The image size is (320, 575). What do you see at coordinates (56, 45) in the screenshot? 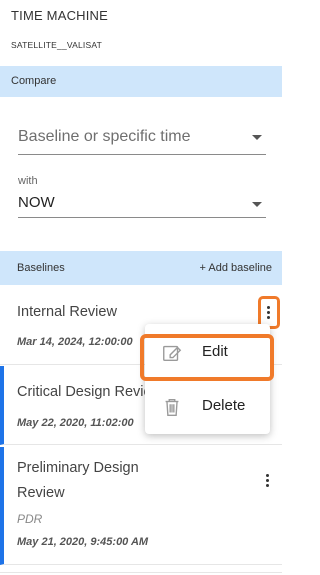
I see `page-subtitle: SATELLITE__VALISAT` at bounding box center [56, 45].